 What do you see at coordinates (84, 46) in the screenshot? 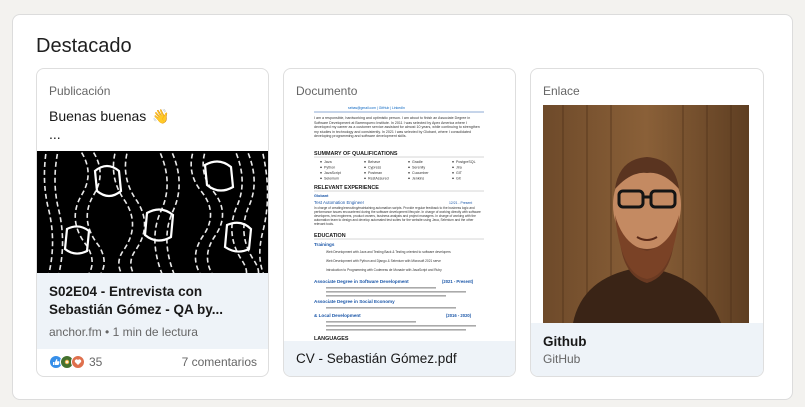
I see `section-title: Destacado` at bounding box center [84, 46].